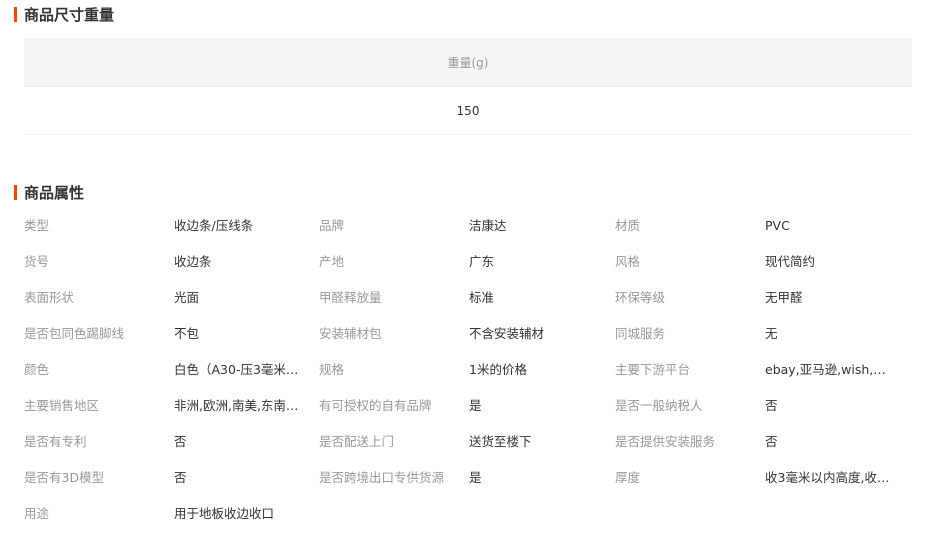  Describe the element at coordinates (468, 226) in the screenshot. I see `attribute-row: 类型 收边条/压线条 品牌 洁康达 材质 PVC` at that location.